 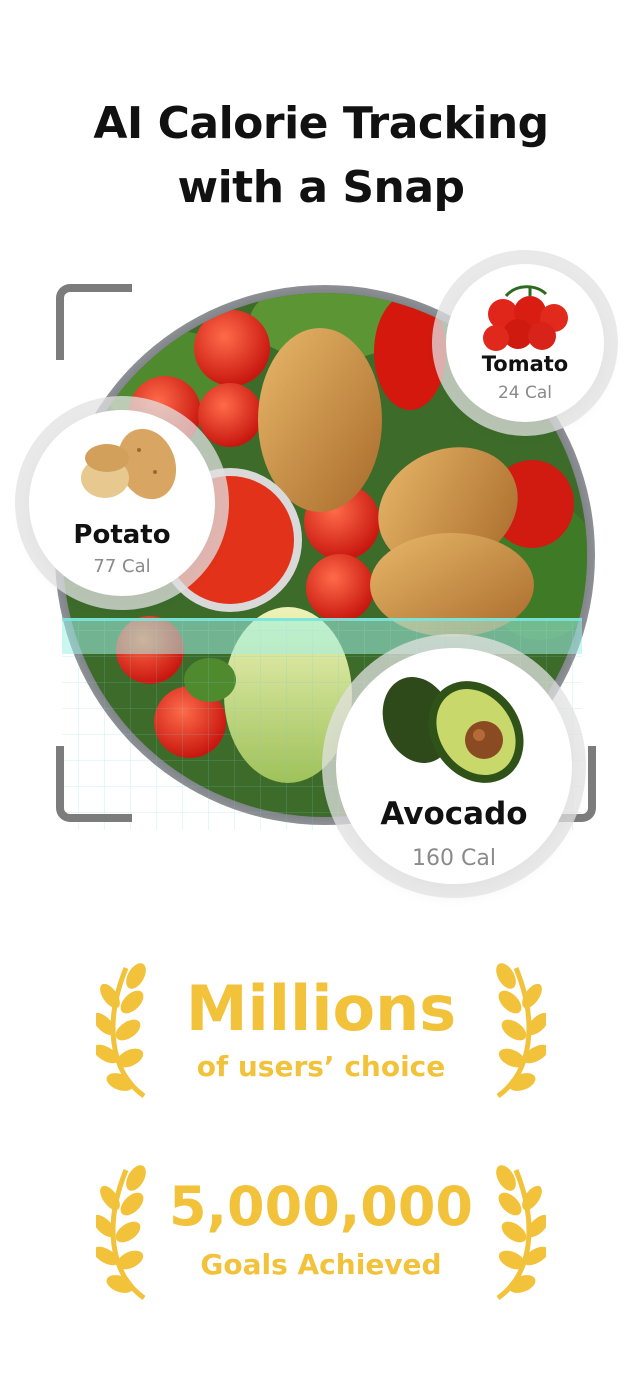 What do you see at coordinates (122, 535) in the screenshot?
I see `food-name: Potato` at bounding box center [122, 535].